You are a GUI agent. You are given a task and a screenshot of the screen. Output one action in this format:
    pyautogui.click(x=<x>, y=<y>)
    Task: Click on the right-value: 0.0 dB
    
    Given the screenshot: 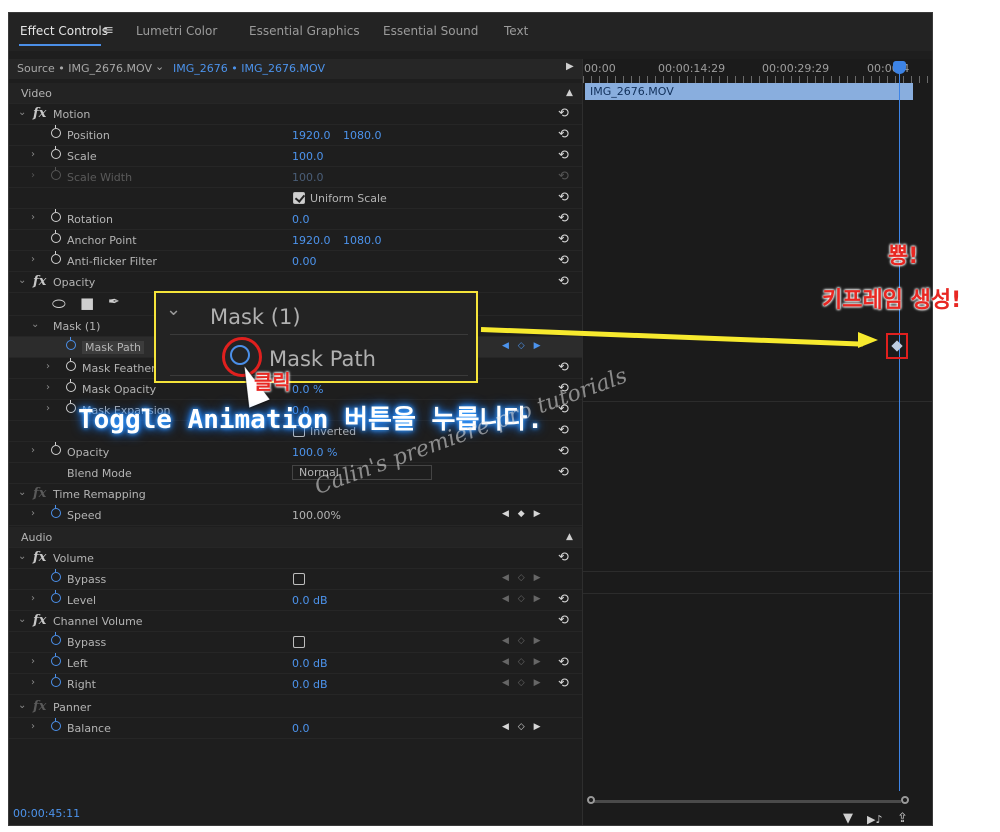 What is the action you would take?
    pyautogui.click(x=310, y=684)
    